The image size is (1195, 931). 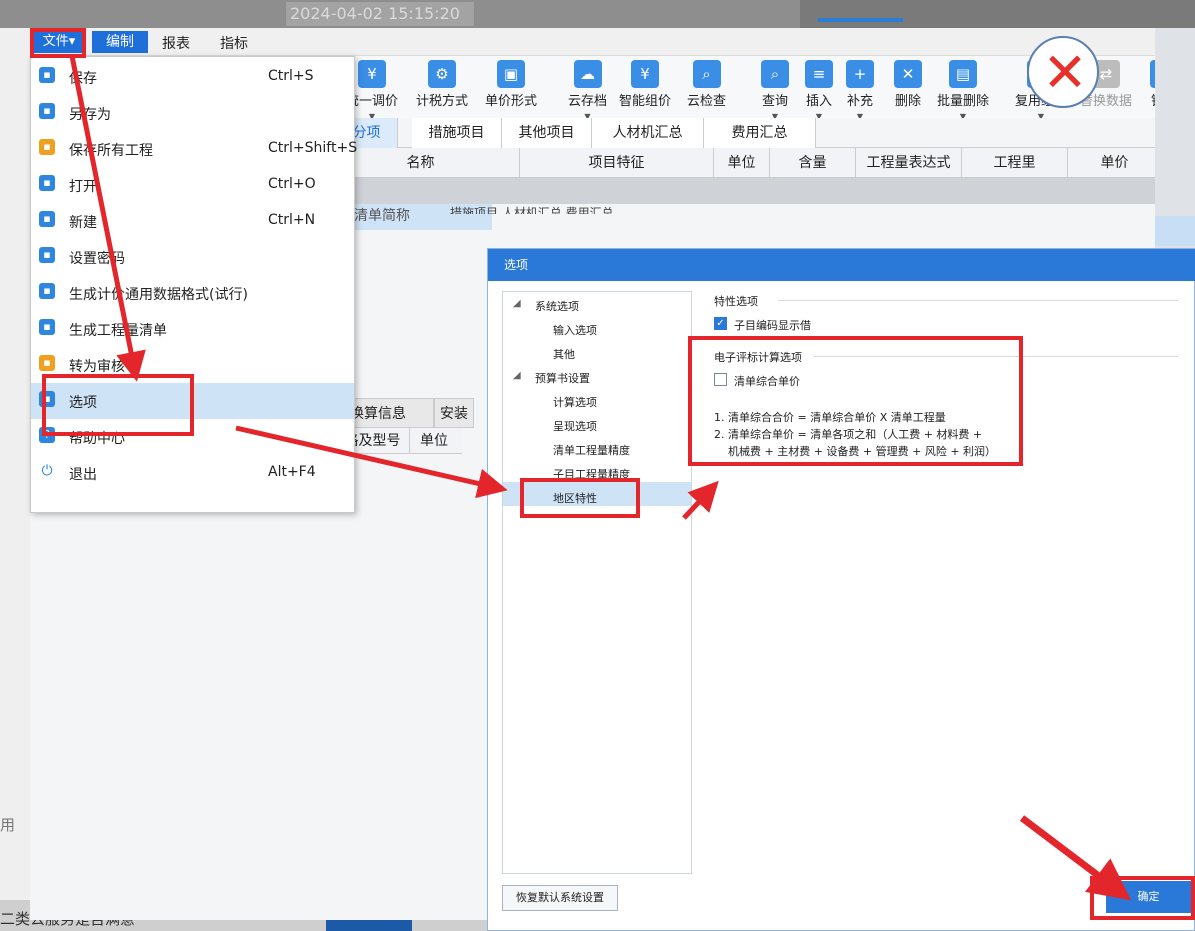 I want to click on cloud-save-icon: ☁, so click(x=587, y=74).